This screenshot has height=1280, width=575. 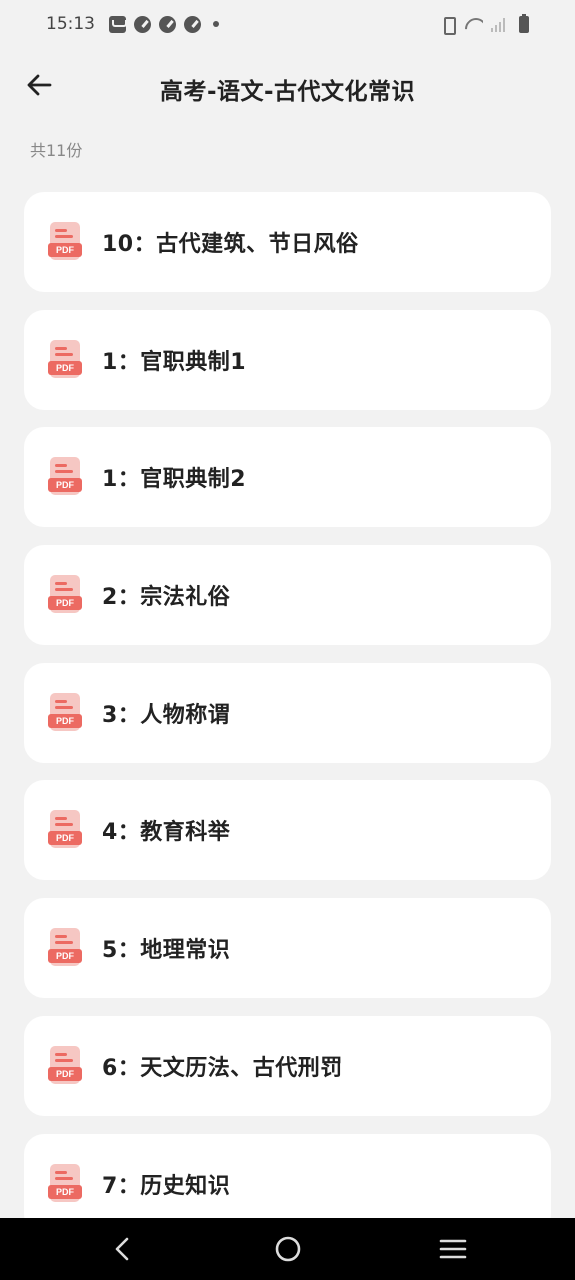 What do you see at coordinates (287, 359) in the screenshot?
I see `file-item: PDF 1：官职典制1` at bounding box center [287, 359].